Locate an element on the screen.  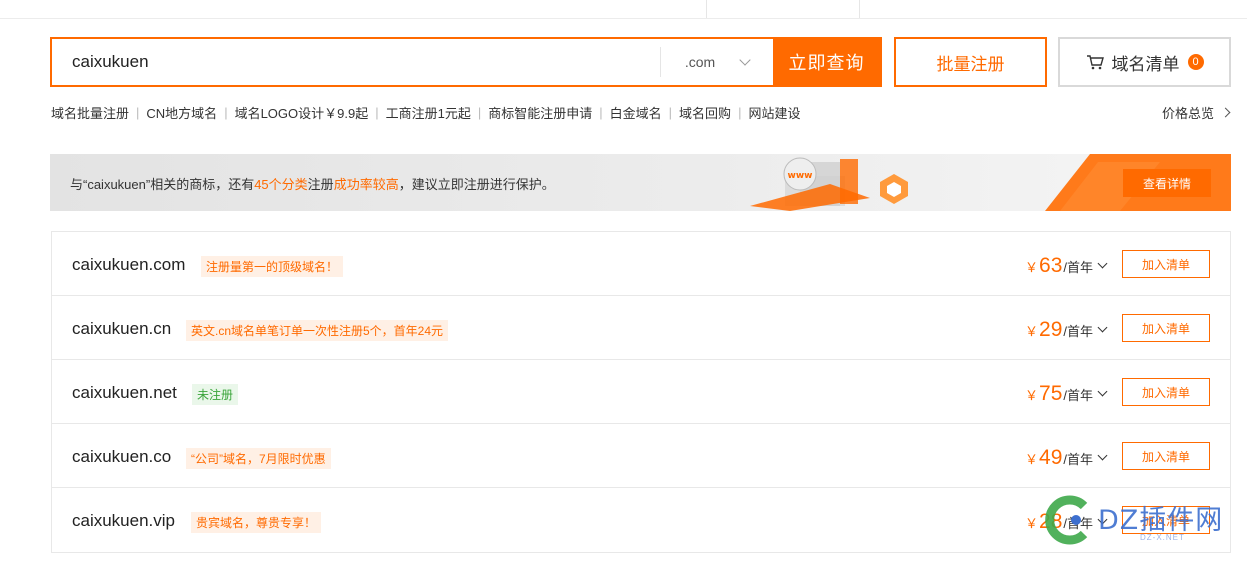
cart-count-badge: 0 is located at coordinates (1195, 62).